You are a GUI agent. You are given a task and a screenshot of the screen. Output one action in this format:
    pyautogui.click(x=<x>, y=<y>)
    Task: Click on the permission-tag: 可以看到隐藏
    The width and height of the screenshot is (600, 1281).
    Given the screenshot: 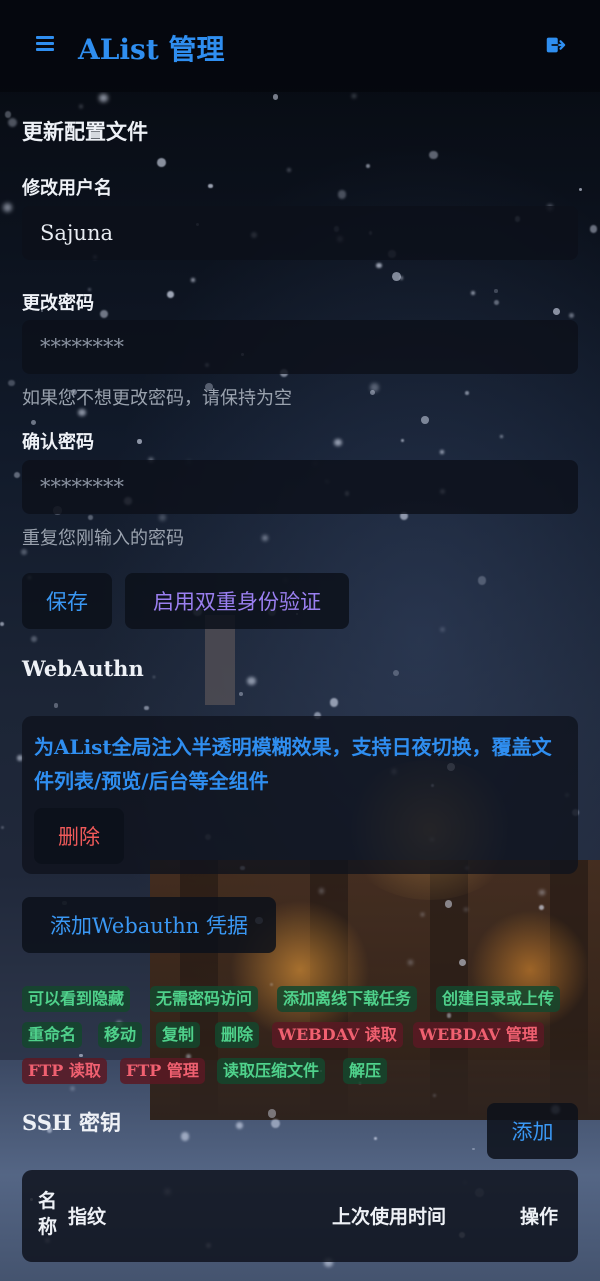 What is the action you would take?
    pyautogui.click(x=76, y=999)
    